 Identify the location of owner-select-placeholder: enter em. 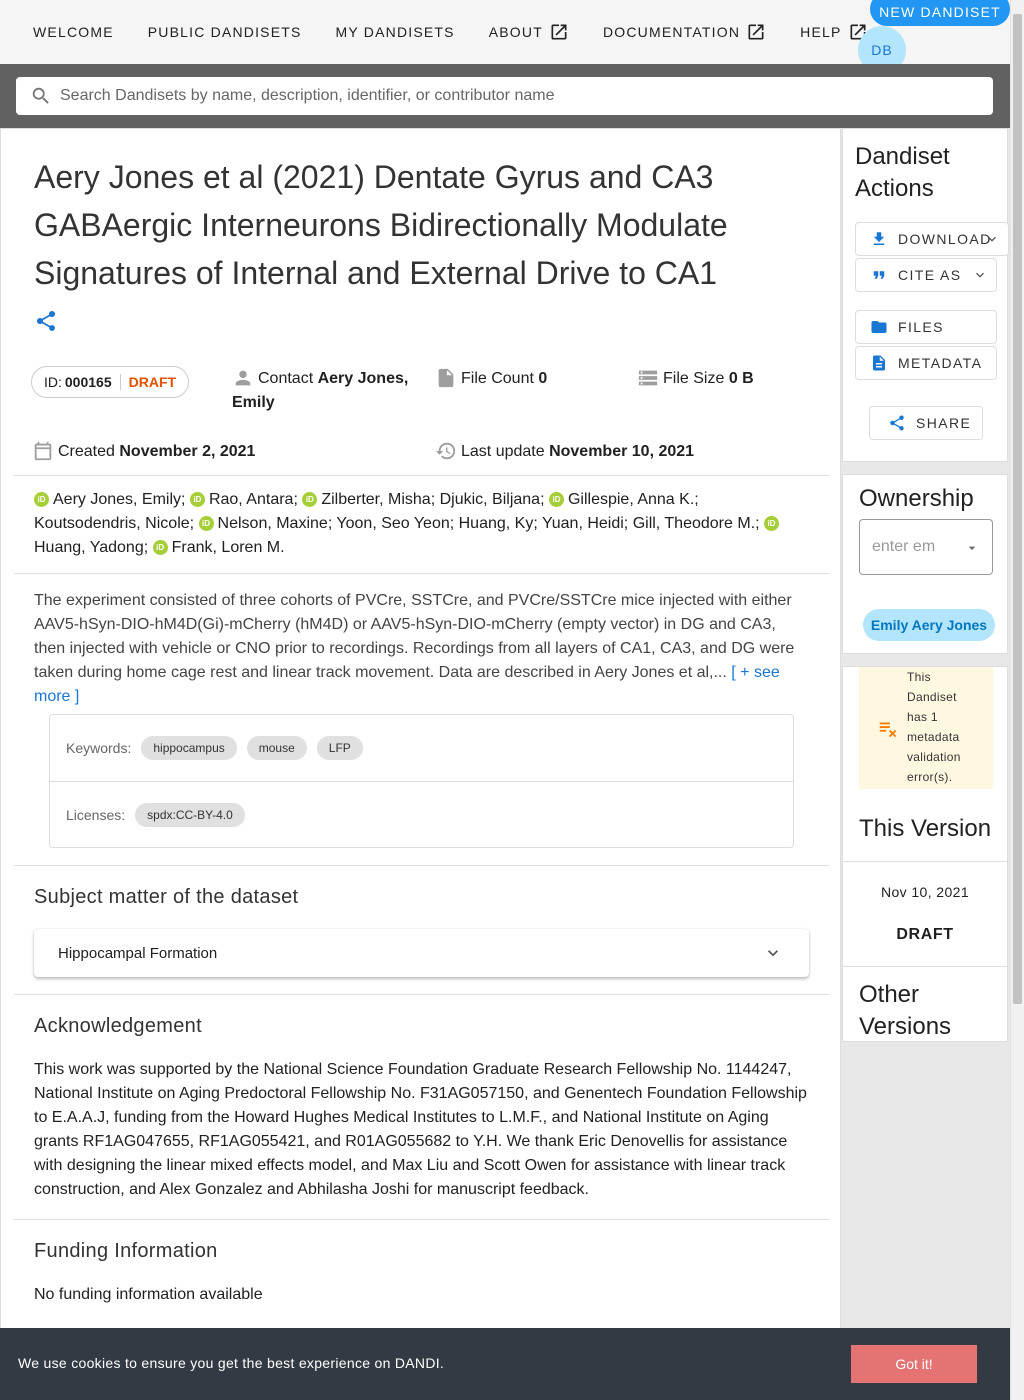
(904, 546).